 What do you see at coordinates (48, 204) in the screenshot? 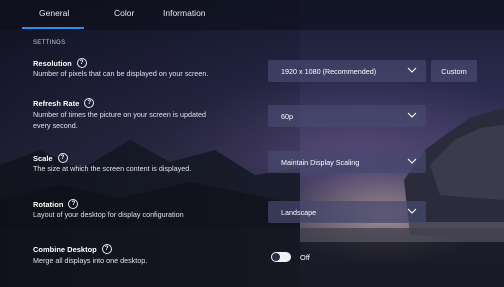
I see `rotation-title: Rotation` at bounding box center [48, 204].